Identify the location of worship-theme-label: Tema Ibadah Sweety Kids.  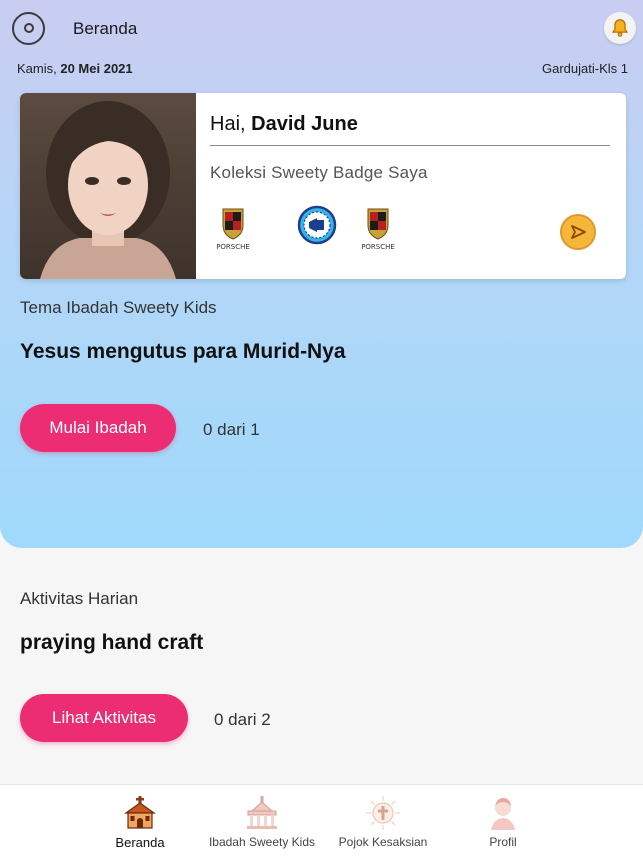
(118, 307).